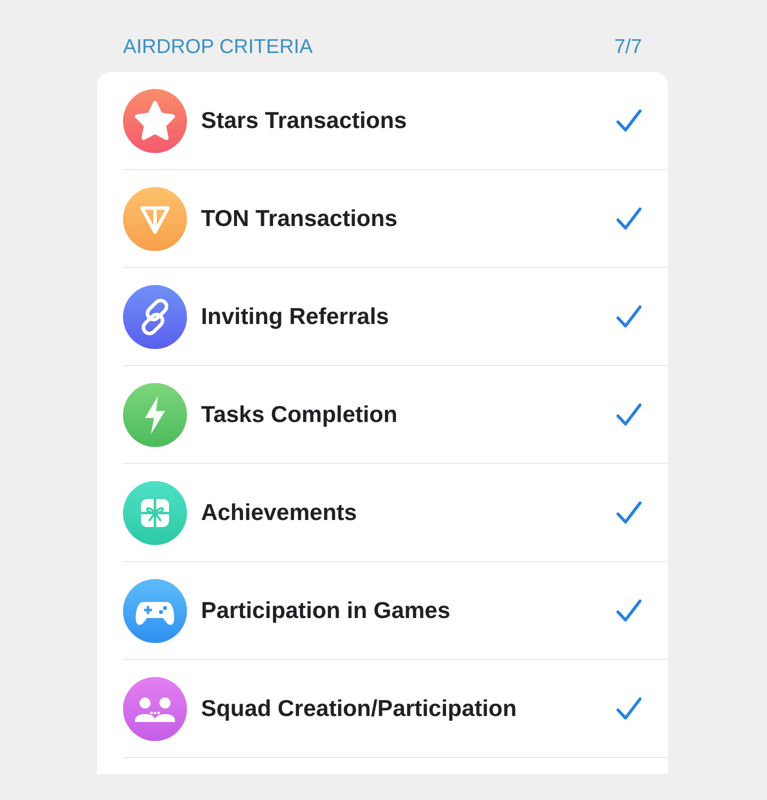 Image resolution: width=767 pixels, height=800 pixels. What do you see at coordinates (155, 610) in the screenshot?
I see `gamepad-icon` at bounding box center [155, 610].